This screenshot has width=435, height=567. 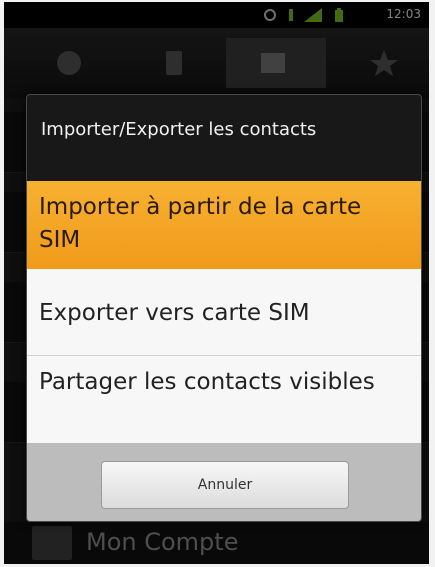 I want to click on option-label: Importer à partir de la carte SIM, so click(x=200, y=223).